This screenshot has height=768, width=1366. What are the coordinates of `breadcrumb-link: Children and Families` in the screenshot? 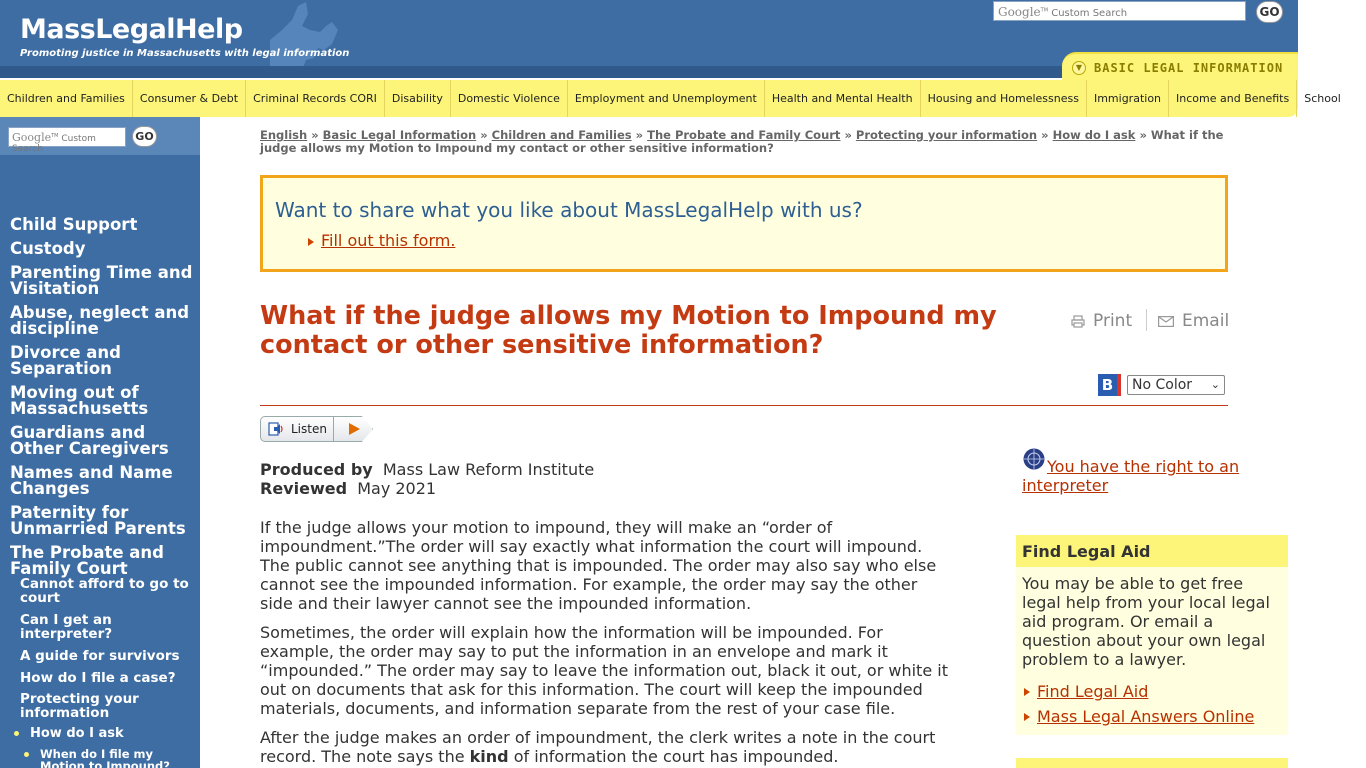 It's located at (562, 135).